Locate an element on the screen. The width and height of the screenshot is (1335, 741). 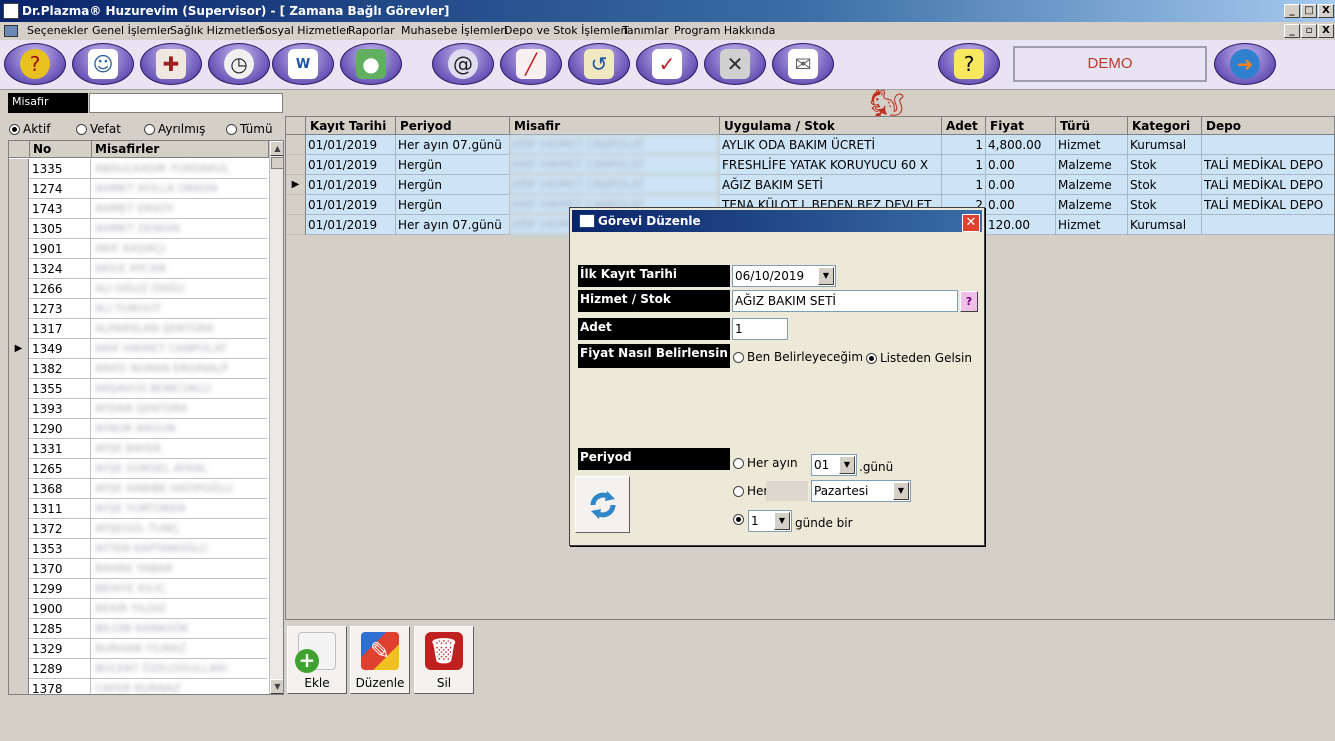
guest-row: 1378 CAFER KURNAZ is located at coordinates (138, 686).